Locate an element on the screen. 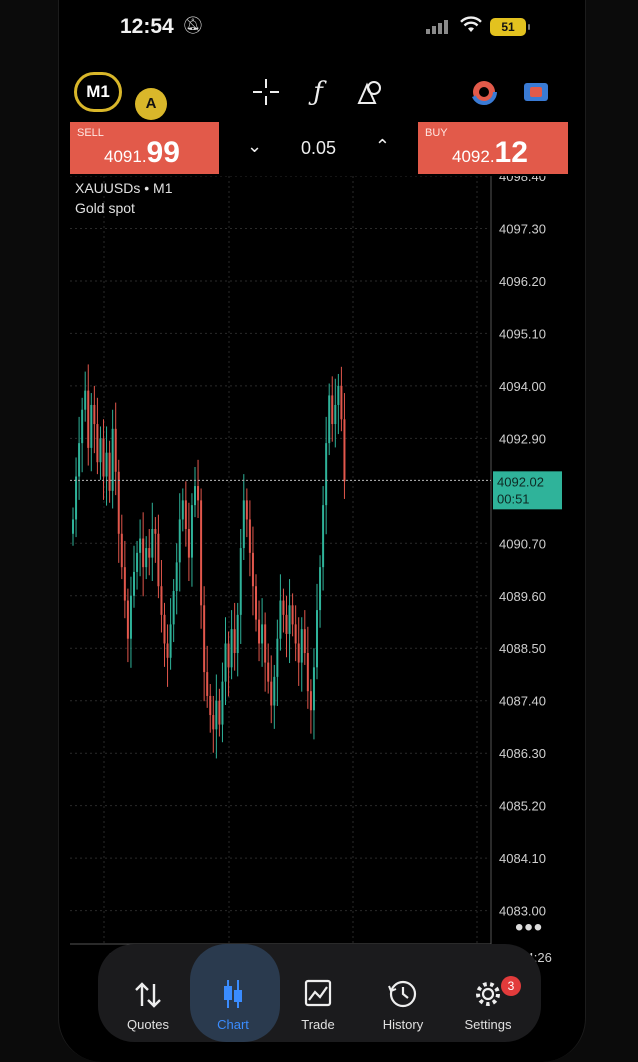  function-icon: ƒ is located at coordinates (318, 92).